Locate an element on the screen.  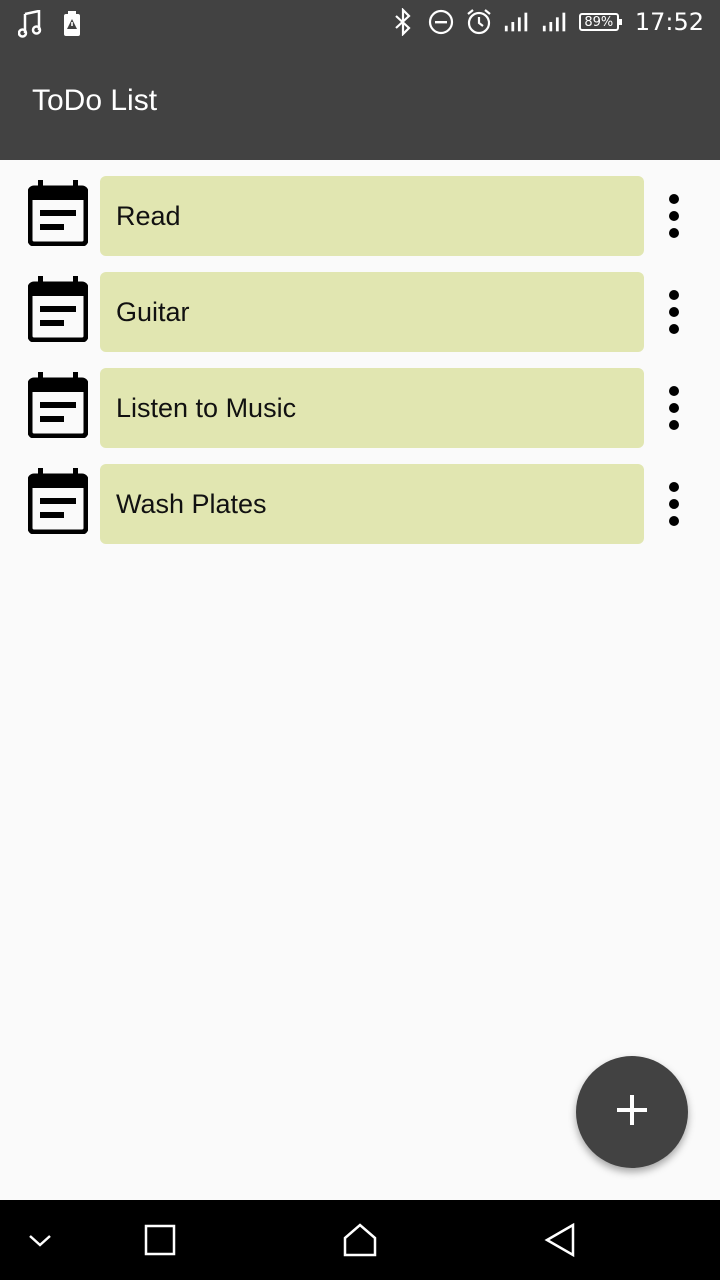
bluetooth-icon is located at coordinates (403, 22).